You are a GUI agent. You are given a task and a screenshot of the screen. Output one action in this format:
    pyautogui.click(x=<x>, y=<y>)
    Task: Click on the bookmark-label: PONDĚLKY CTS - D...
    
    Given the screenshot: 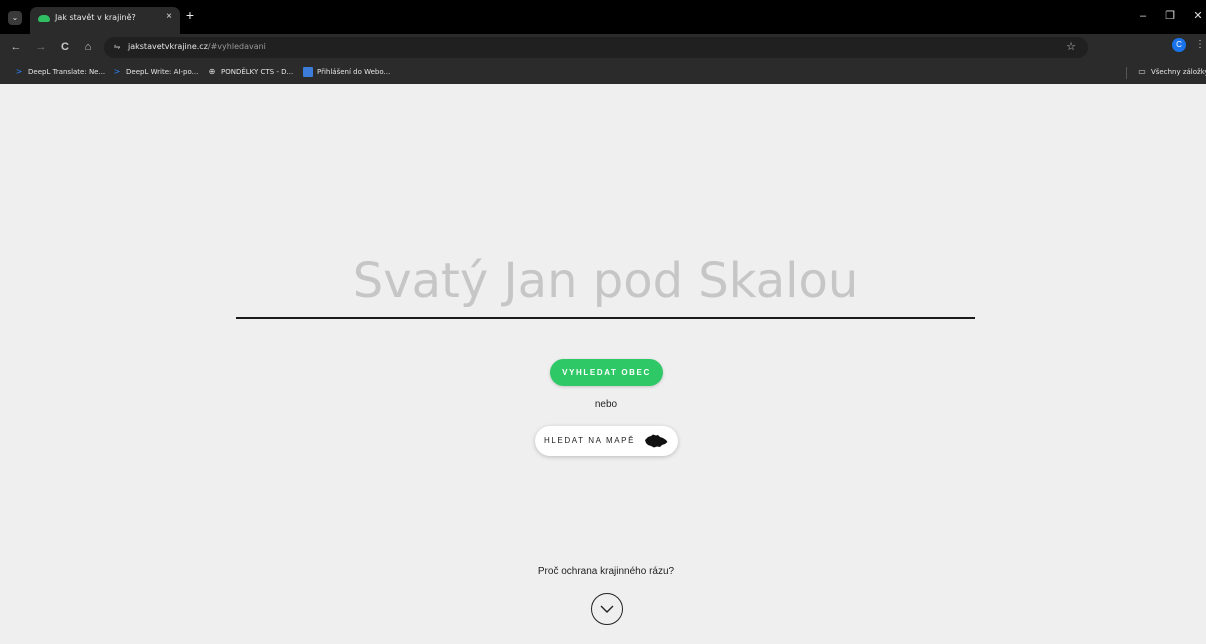 What is the action you would take?
    pyautogui.click(x=257, y=72)
    